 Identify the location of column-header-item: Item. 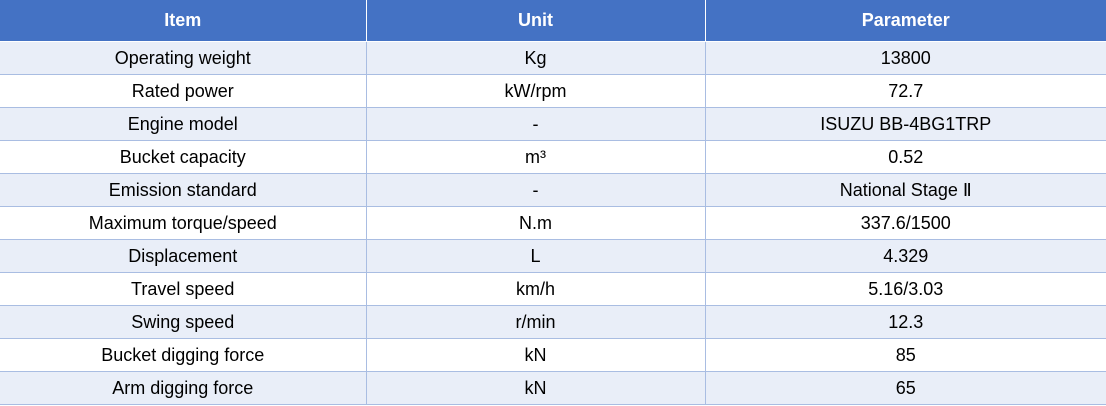
(183, 21).